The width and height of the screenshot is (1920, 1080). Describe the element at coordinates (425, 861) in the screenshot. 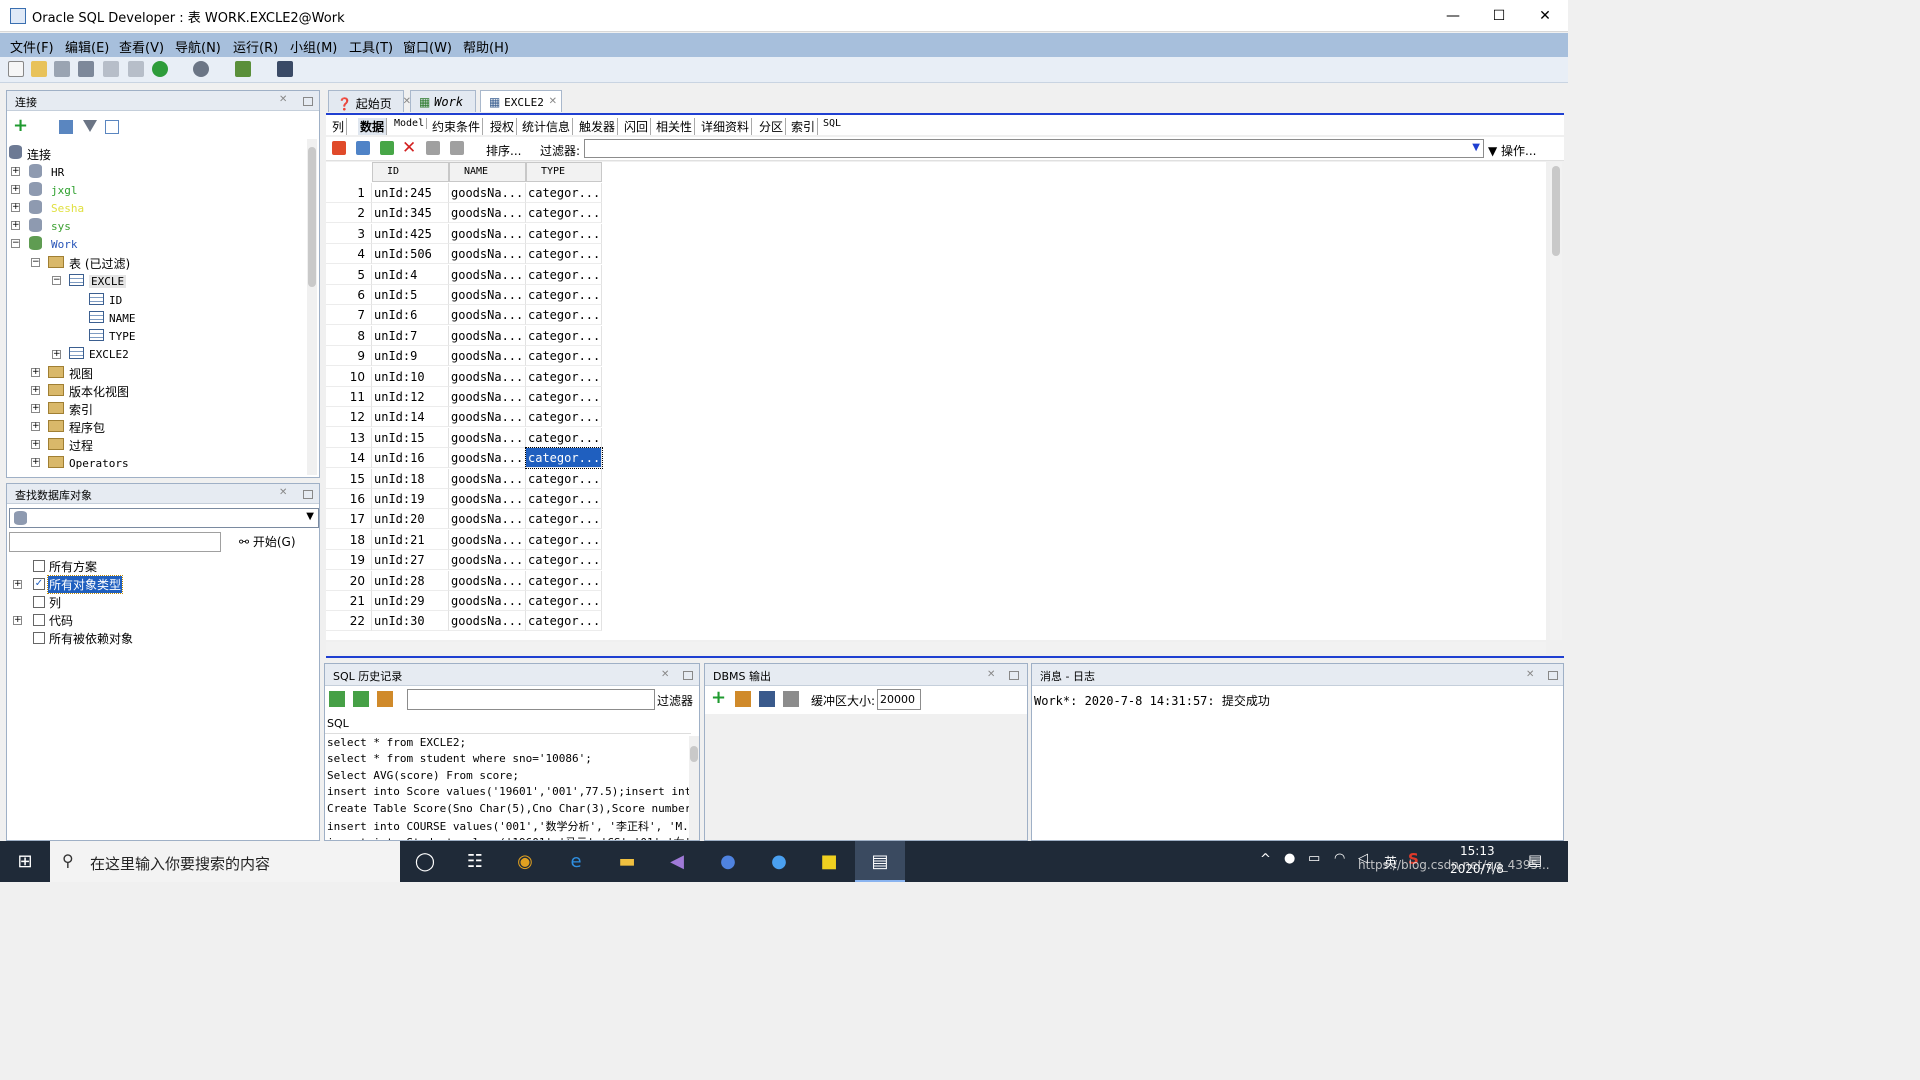

I see `task-view-icon: ◯` at that location.